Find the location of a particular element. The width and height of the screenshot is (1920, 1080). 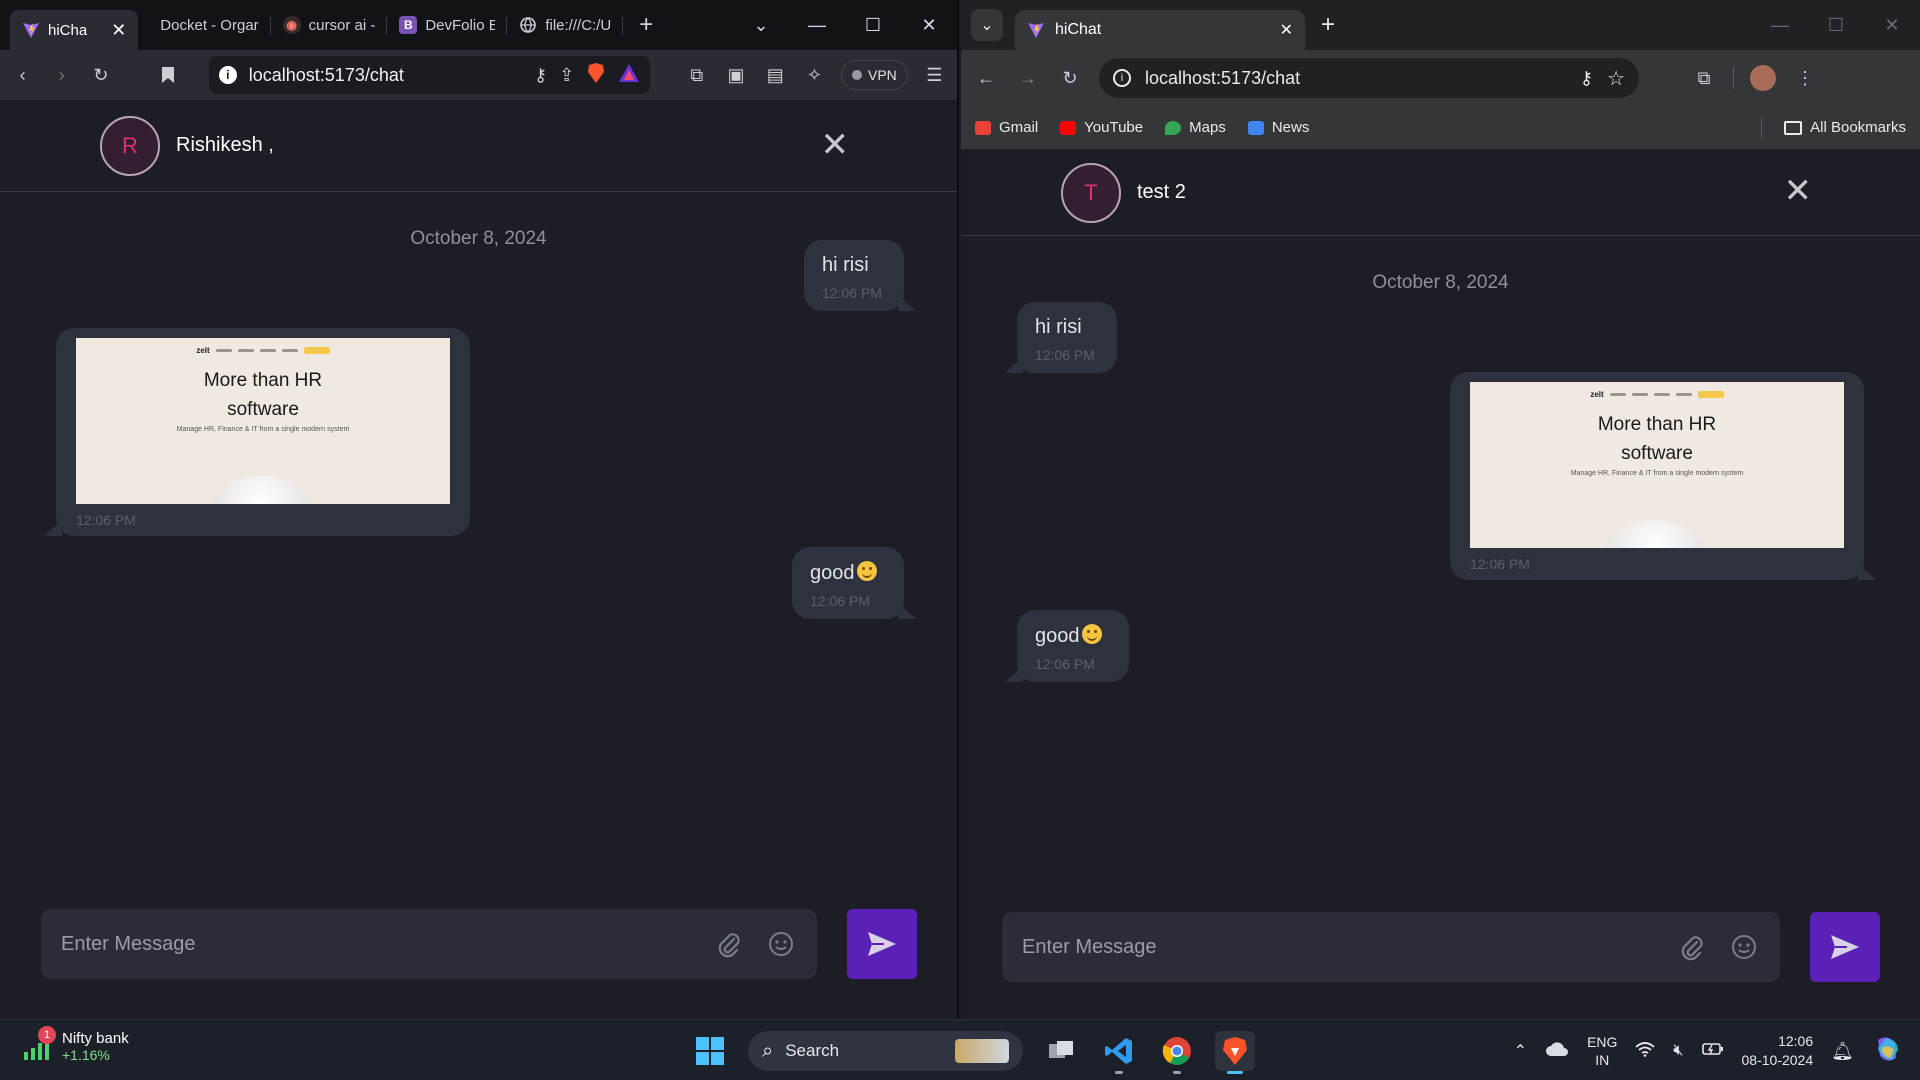

profile-avatar is located at coordinates (1763, 78).